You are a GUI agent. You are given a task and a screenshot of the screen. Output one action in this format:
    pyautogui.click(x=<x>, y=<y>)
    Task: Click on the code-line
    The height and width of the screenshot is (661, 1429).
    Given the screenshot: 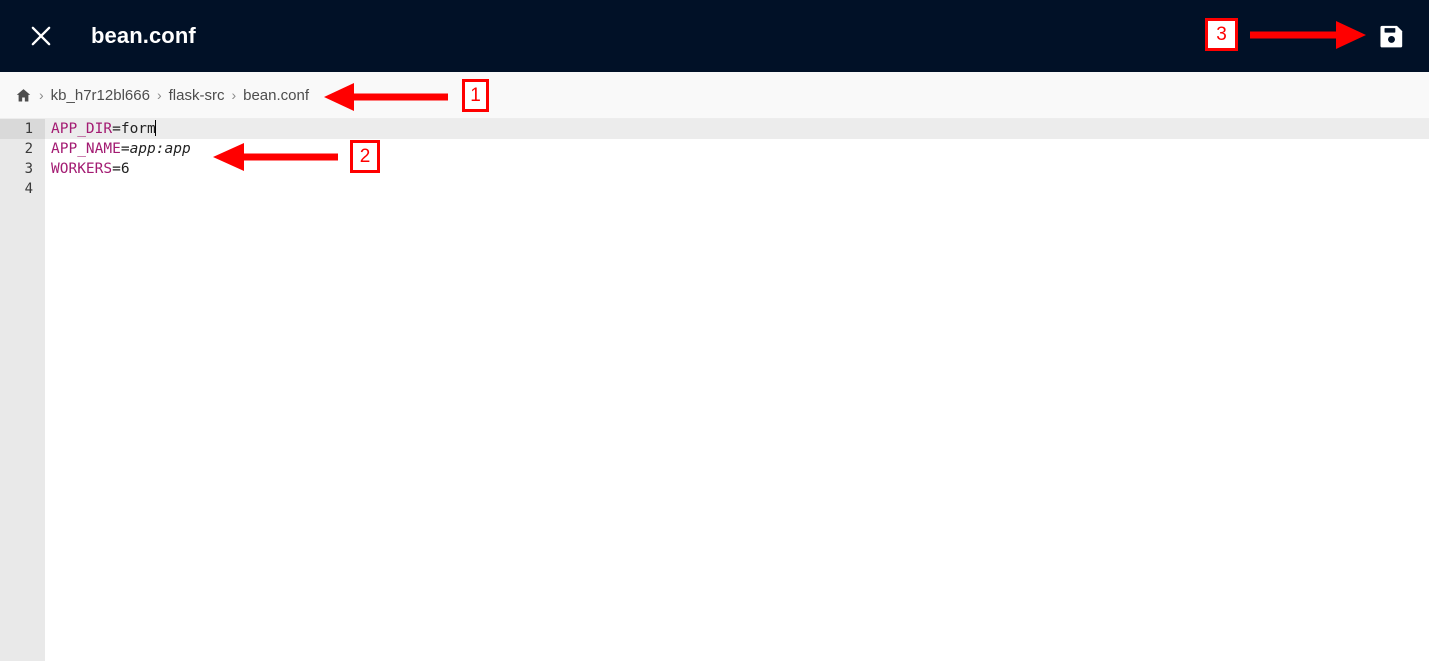 What is the action you would take?
    pyautogui.click(x=737, y=189)
    